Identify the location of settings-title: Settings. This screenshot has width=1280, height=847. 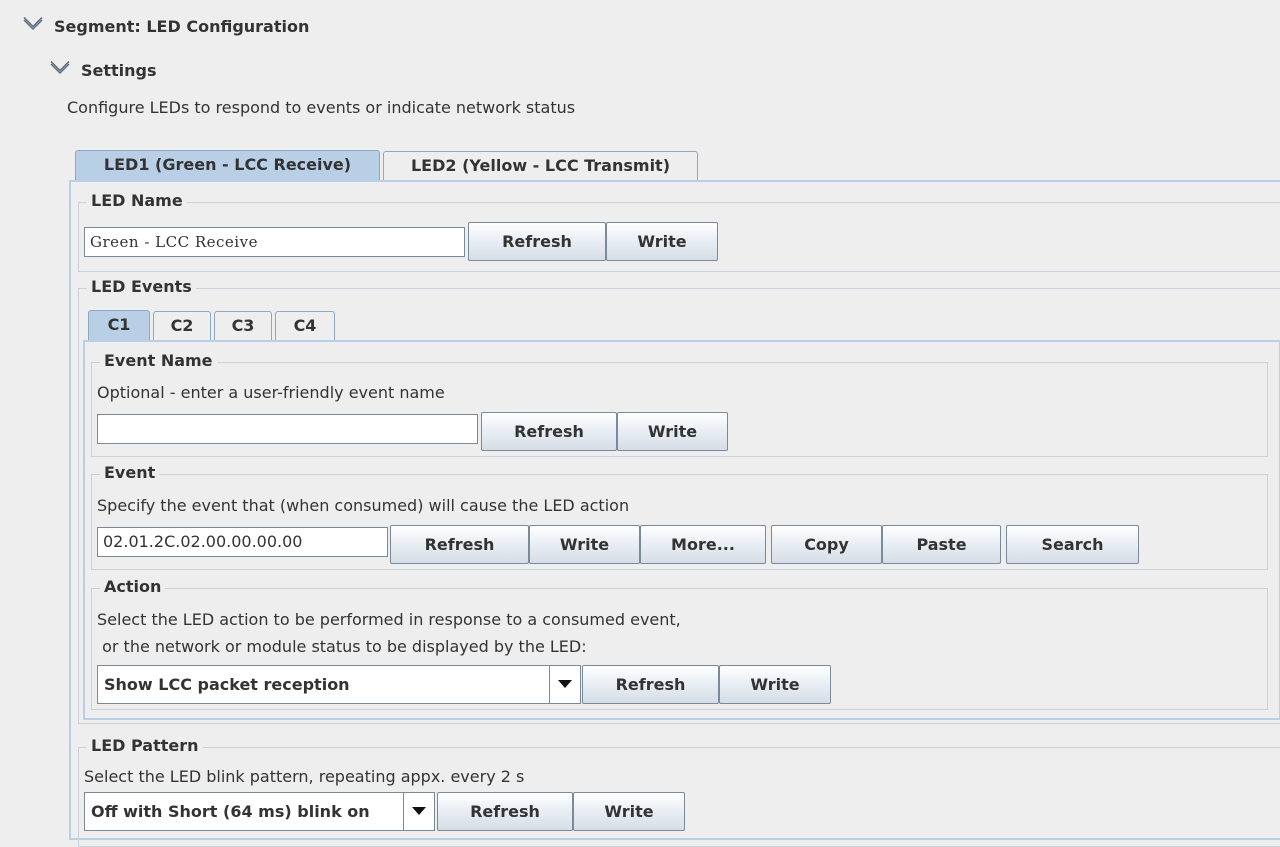
(119, 70).